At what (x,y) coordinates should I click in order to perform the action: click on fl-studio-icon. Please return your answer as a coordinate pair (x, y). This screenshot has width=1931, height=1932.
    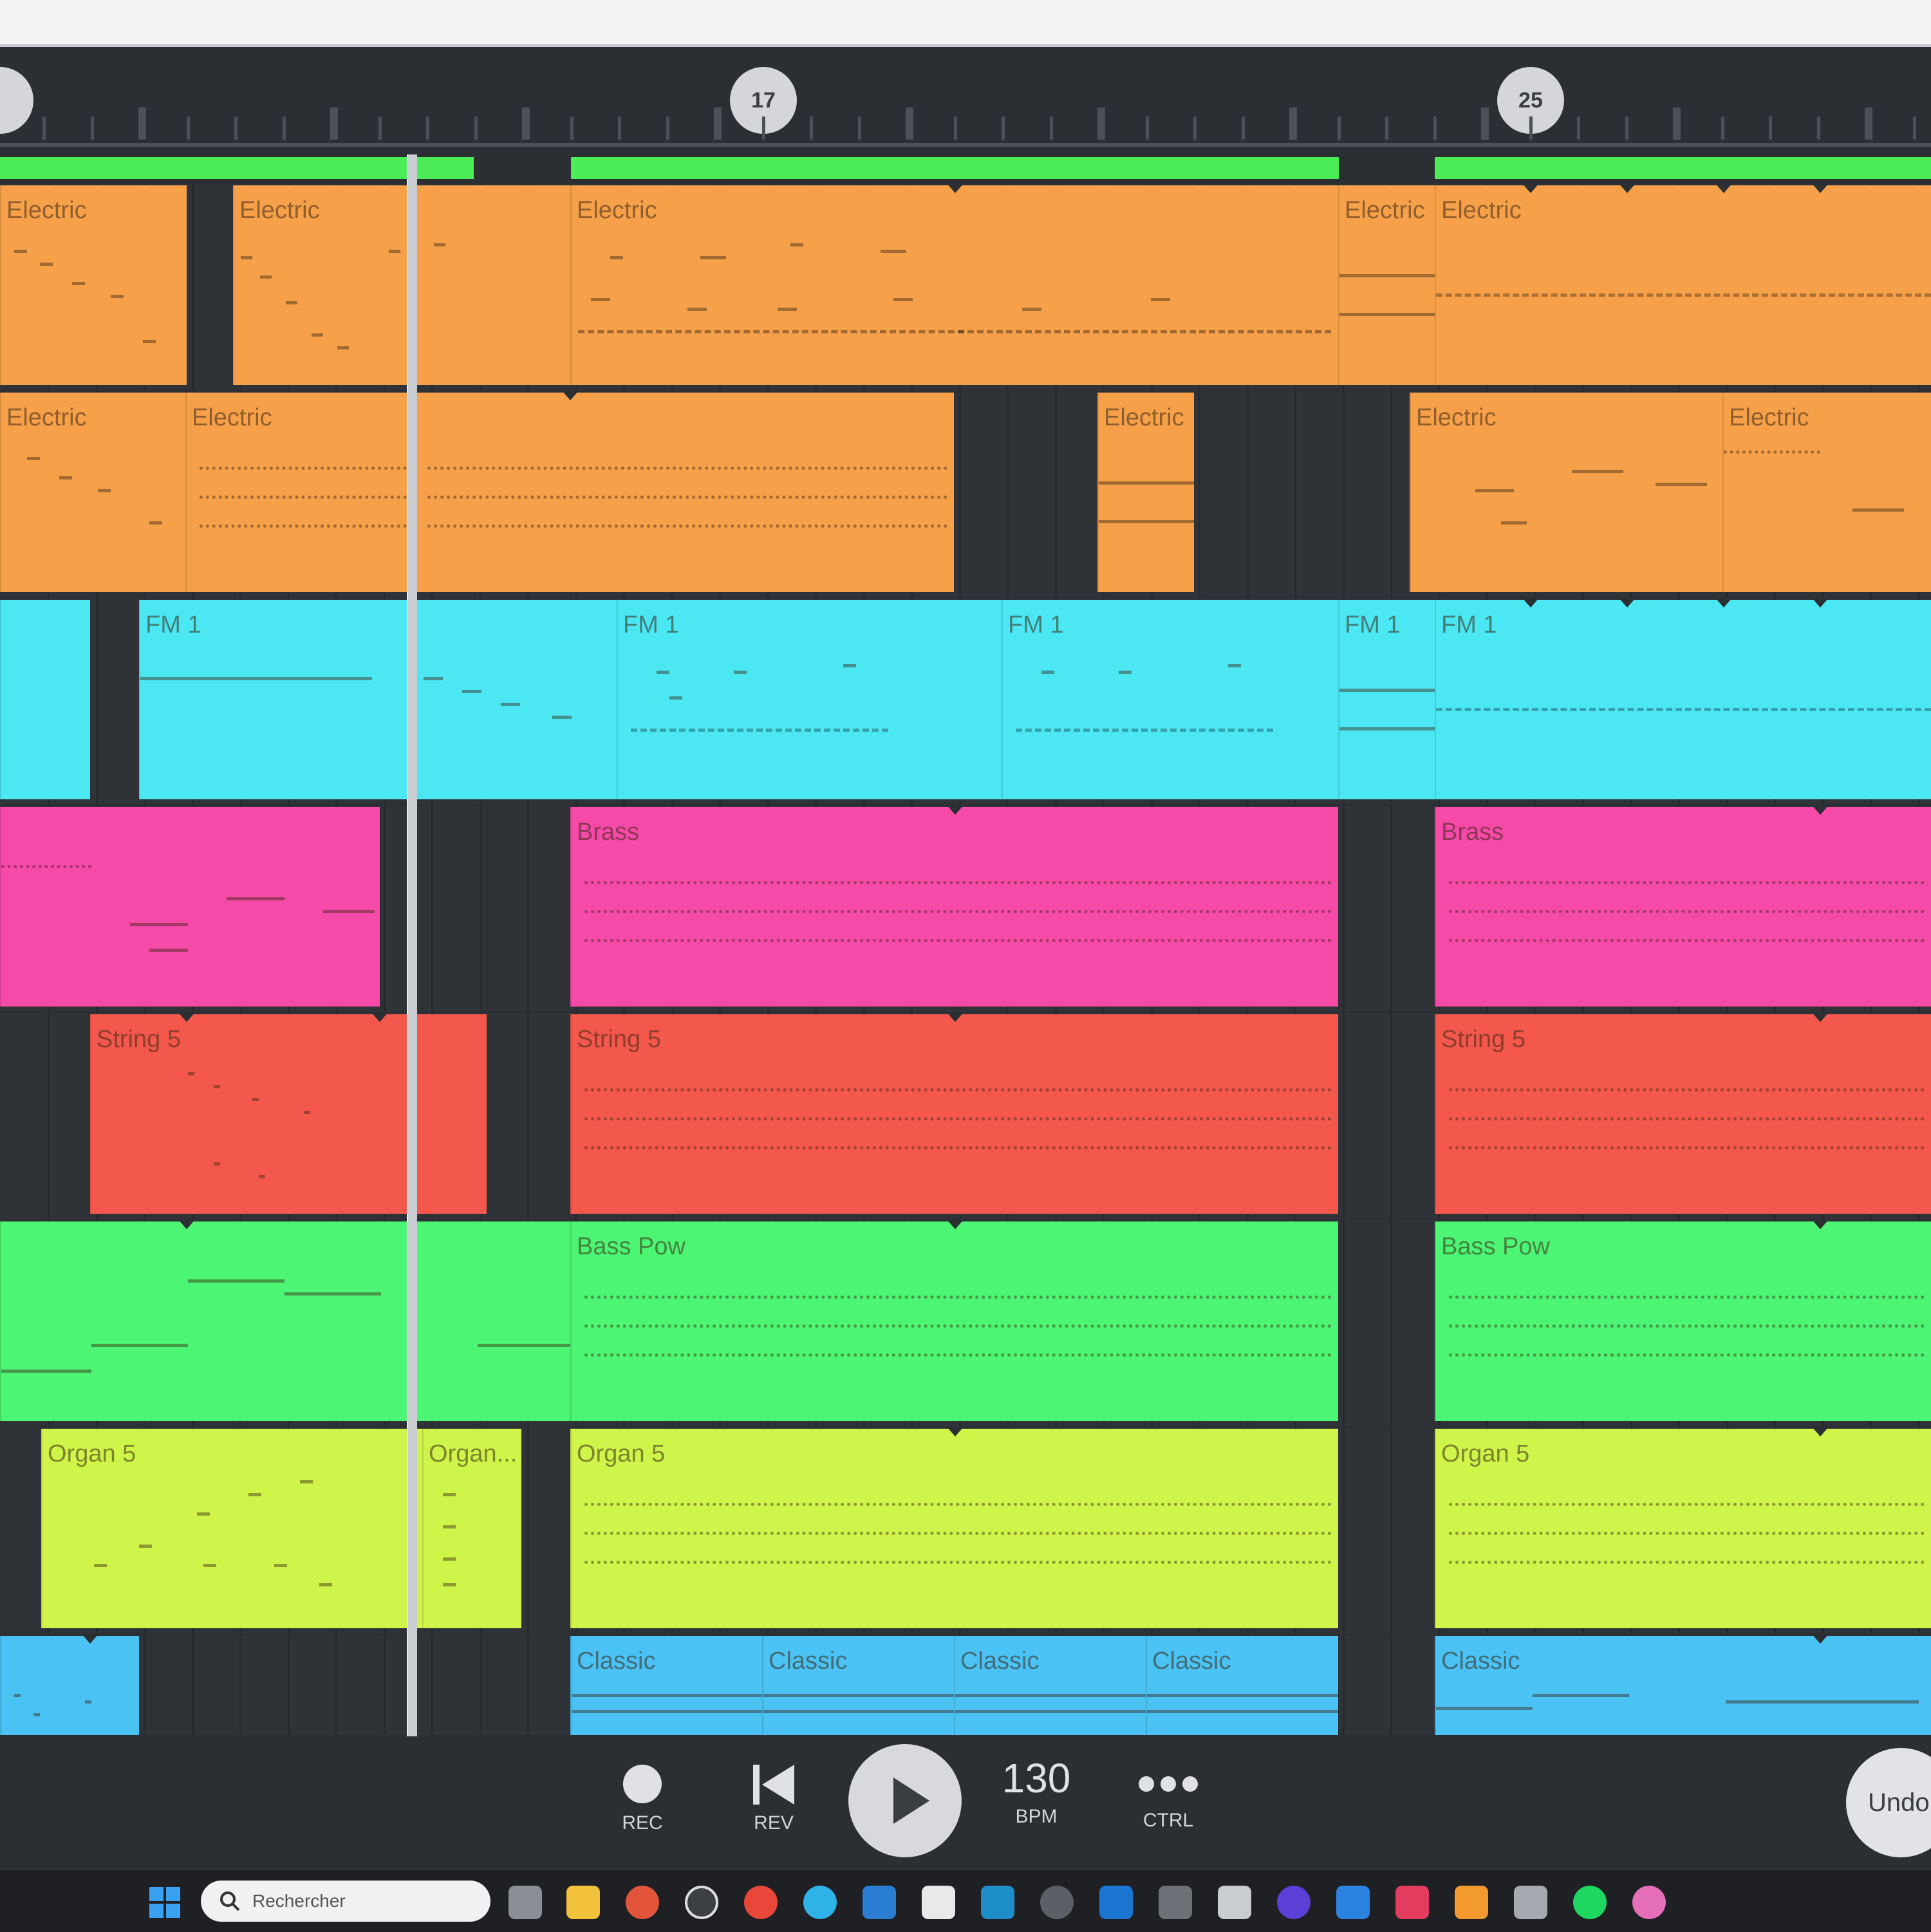
    Looking at the image, I should click on (1471, 1902).